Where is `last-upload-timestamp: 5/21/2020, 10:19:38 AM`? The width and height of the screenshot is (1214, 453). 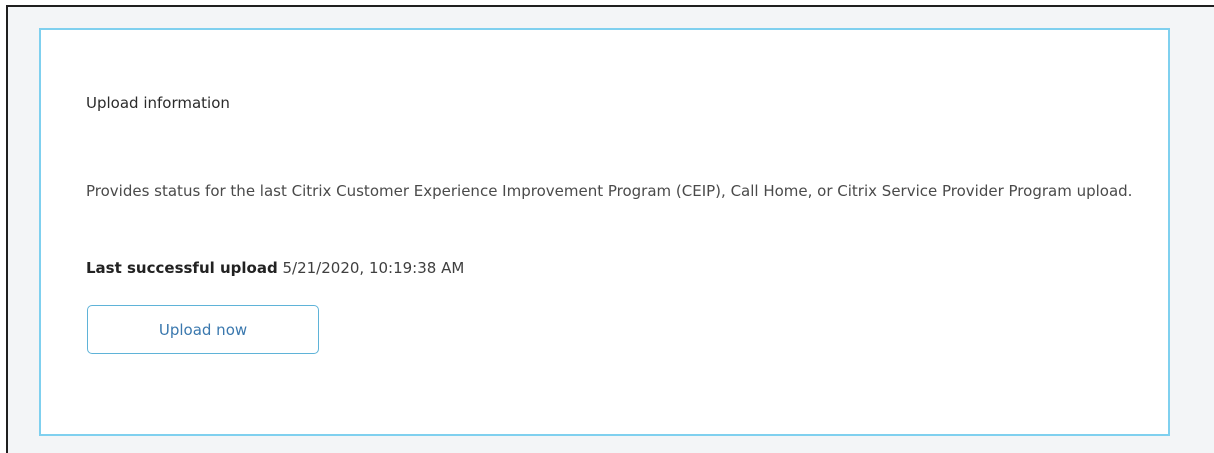
last-upload-timestamp: 5/21/2020, 10:19:38 AM is located at coordinates (373, 268).